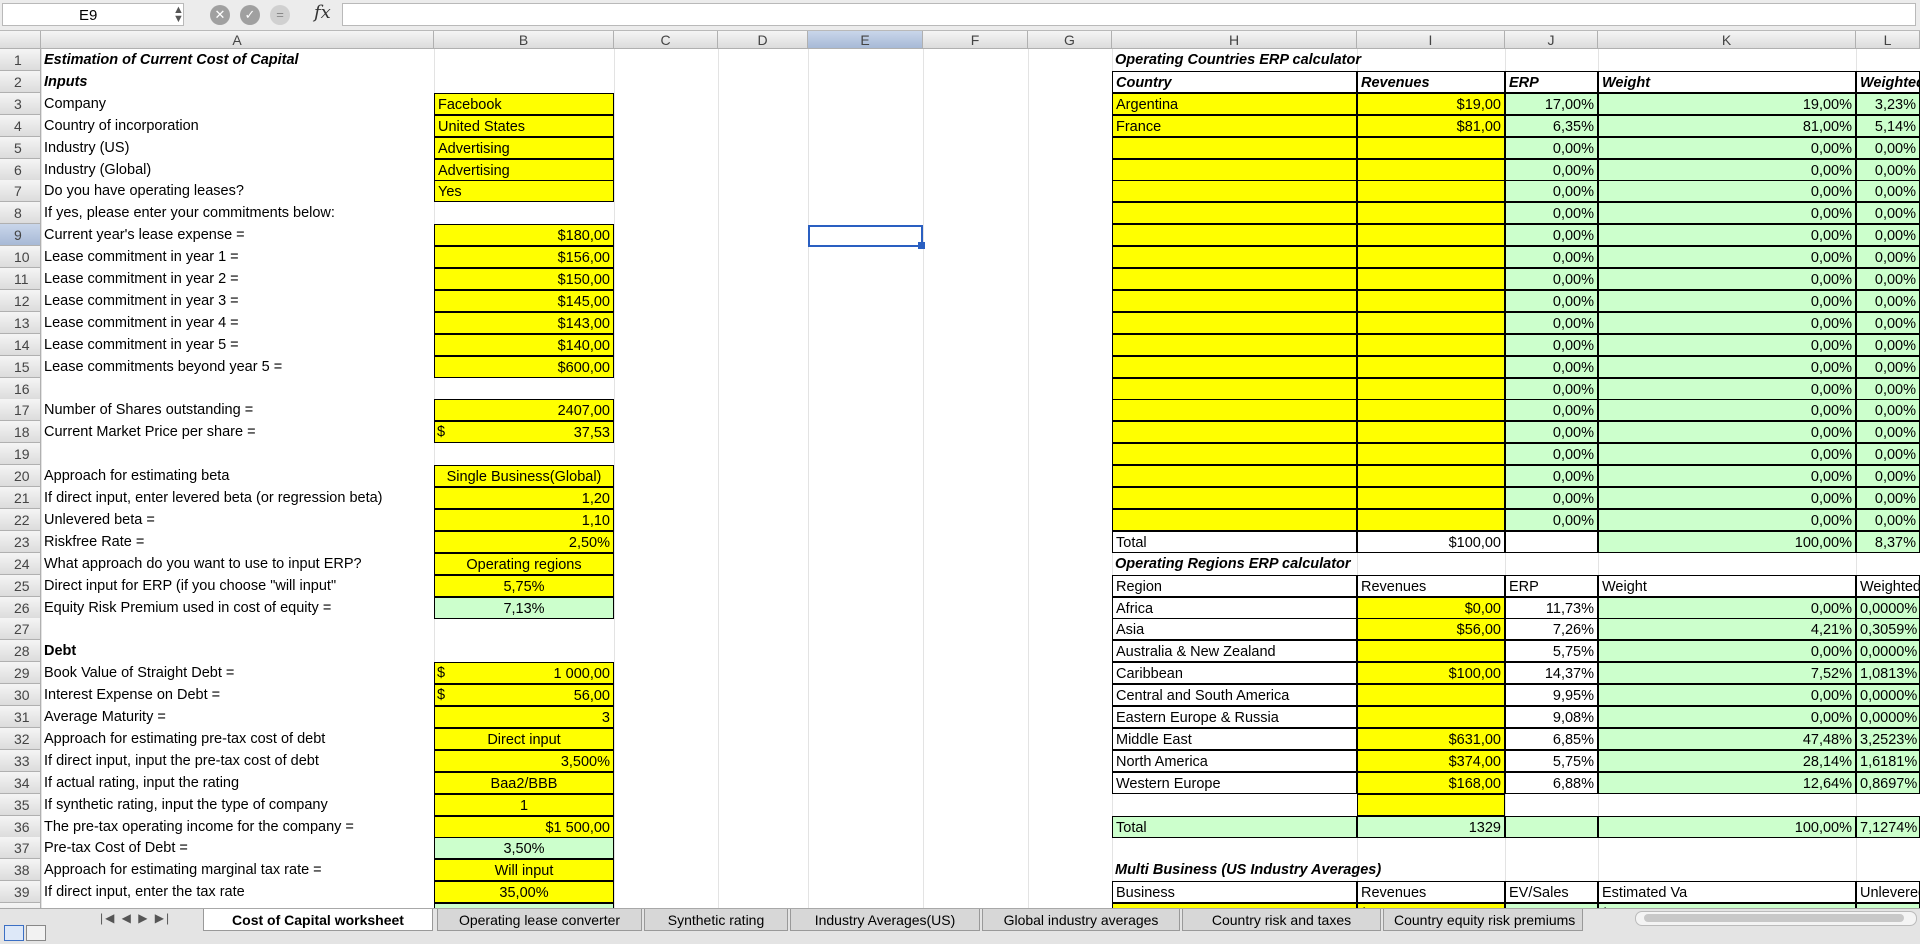 The image size is (1920, 944). I want to click on label-cell: If actual rating, input the rating, so click(237, 783).